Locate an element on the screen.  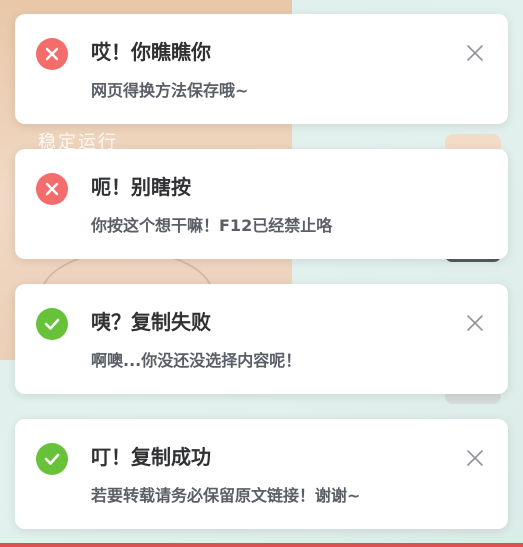
notification-title: 叮！复制成功 is located at coordinates (151, 457).